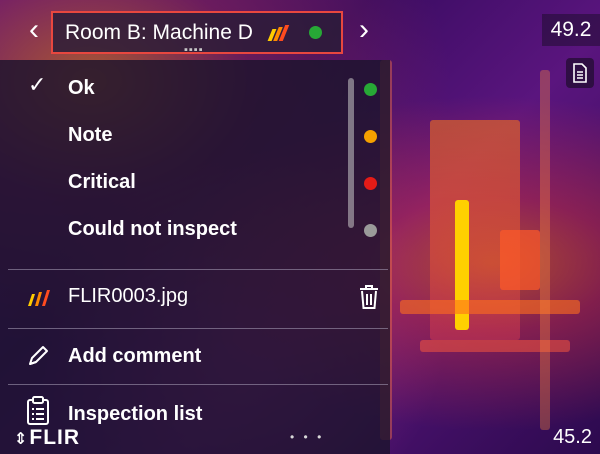  What do you see at coordinates (90, 135) in the screenshot?
I see `status-option-label: Note` at bounding box center [90, 135].